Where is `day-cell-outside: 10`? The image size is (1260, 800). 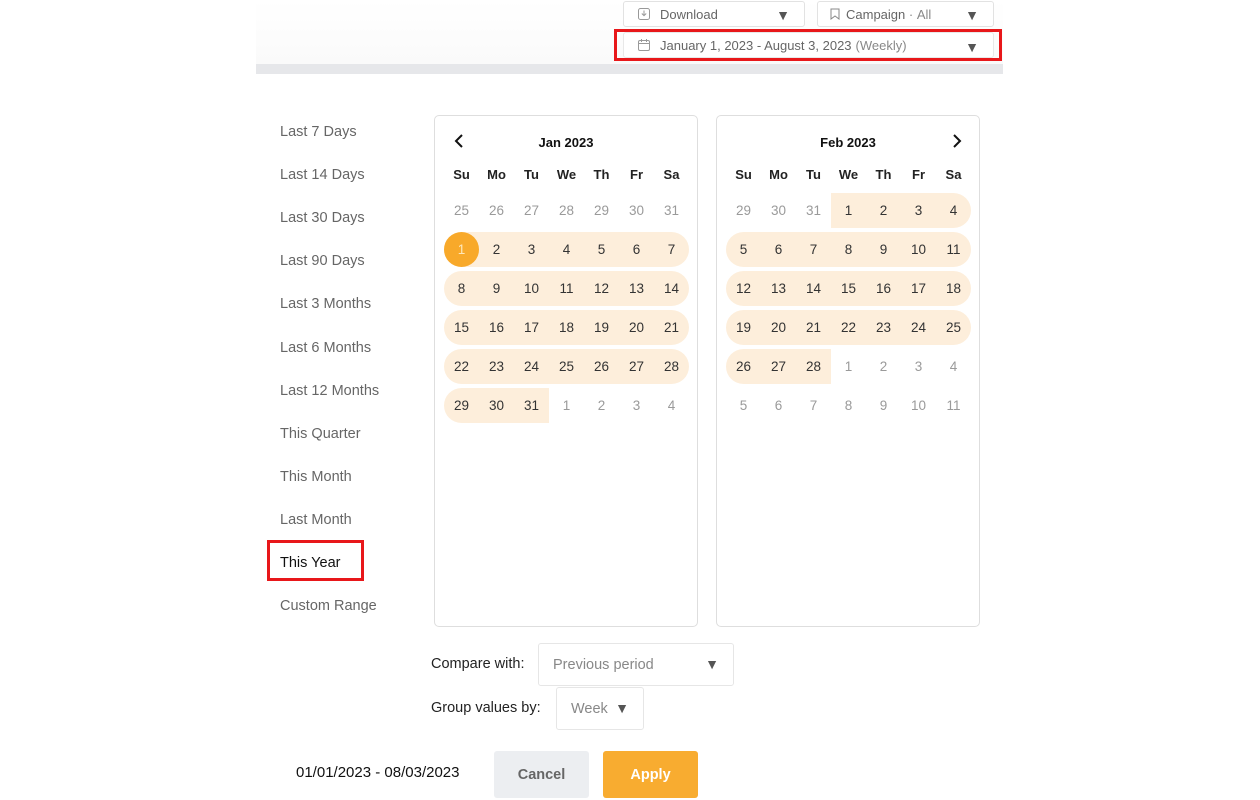
day-cell-outside: 10 is located at coordinates (918, 405).